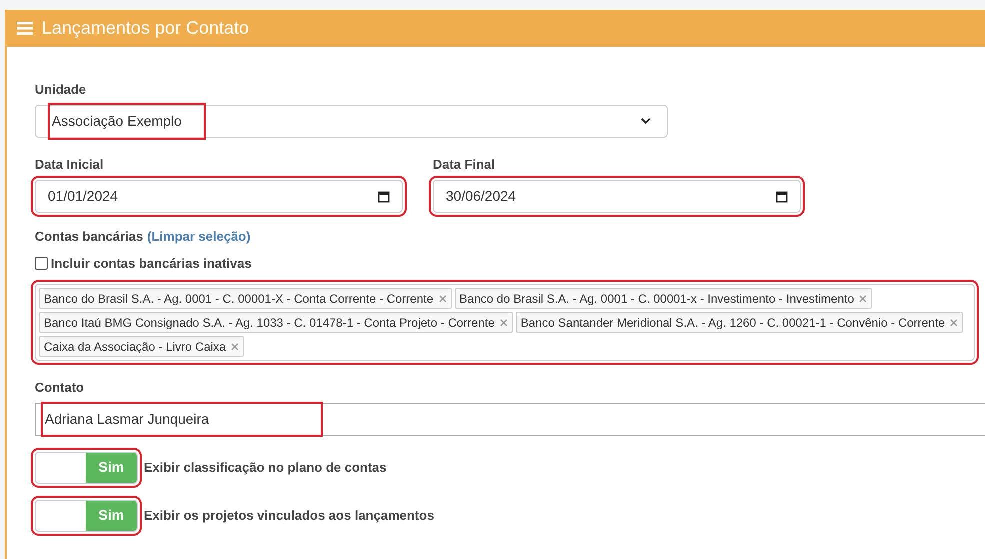  What do you see at coordinates (89, 237) in the screenshot?
I see `field-label: Contas bancárias` at bounding box center [89, 237].